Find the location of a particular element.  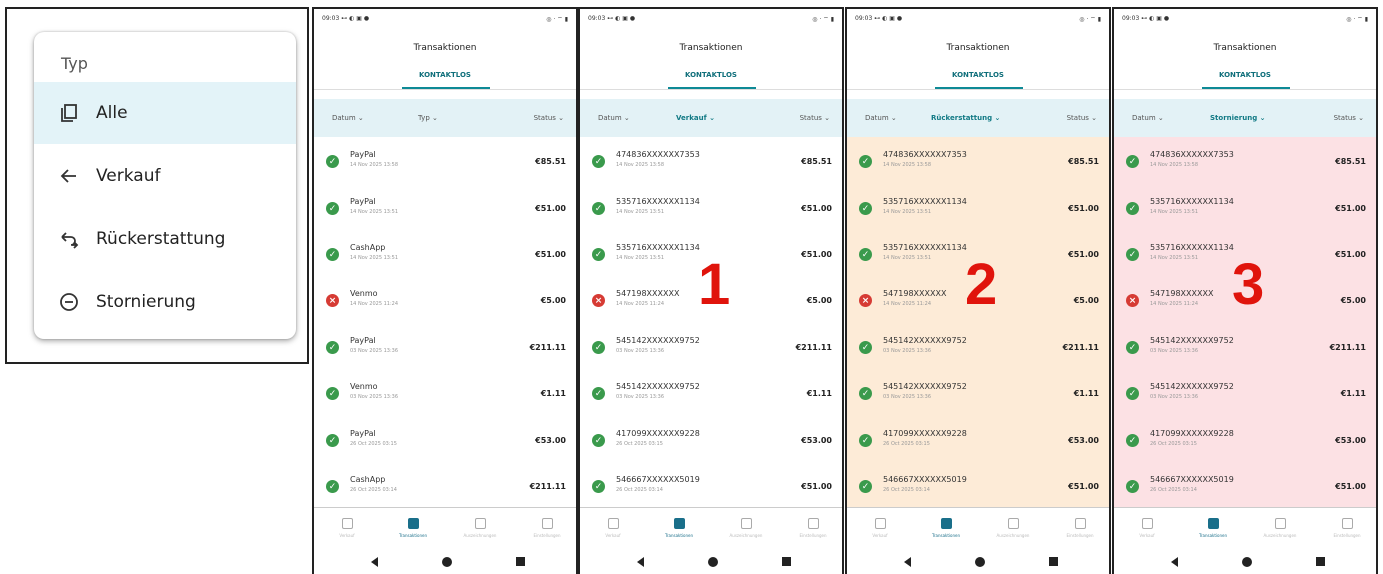

status-bar-left: 09:03 ⊷ ◐ ▣ ● is located at coordinates (1146, 18).